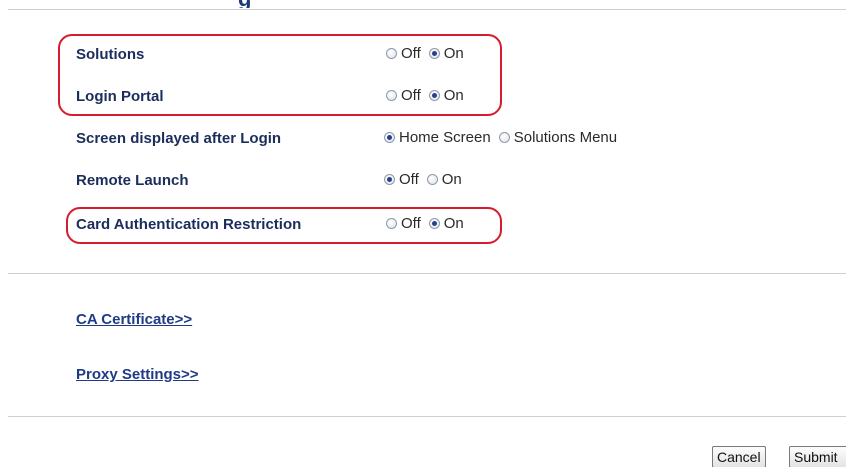  I want to click on radio-remote-launch-on: On, so click(444, 179).